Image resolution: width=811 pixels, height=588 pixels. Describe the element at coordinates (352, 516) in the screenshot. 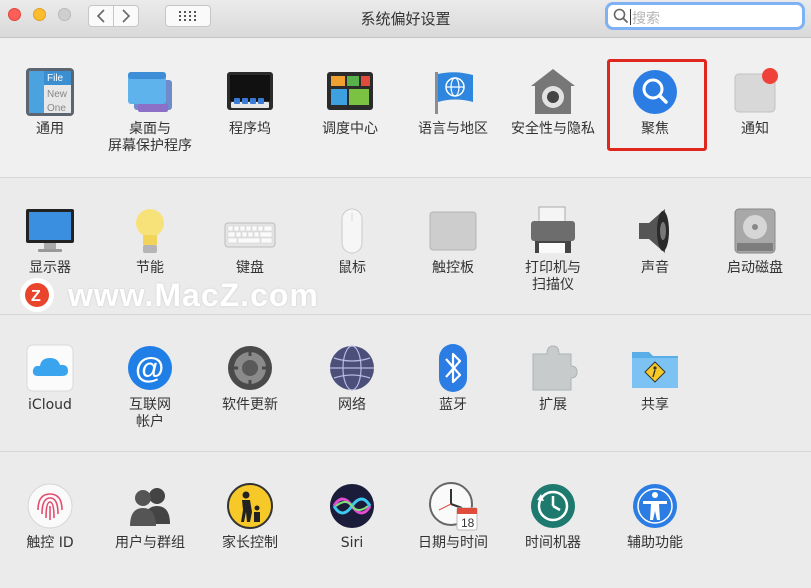

I see `pref-siri: Siri` at that location.